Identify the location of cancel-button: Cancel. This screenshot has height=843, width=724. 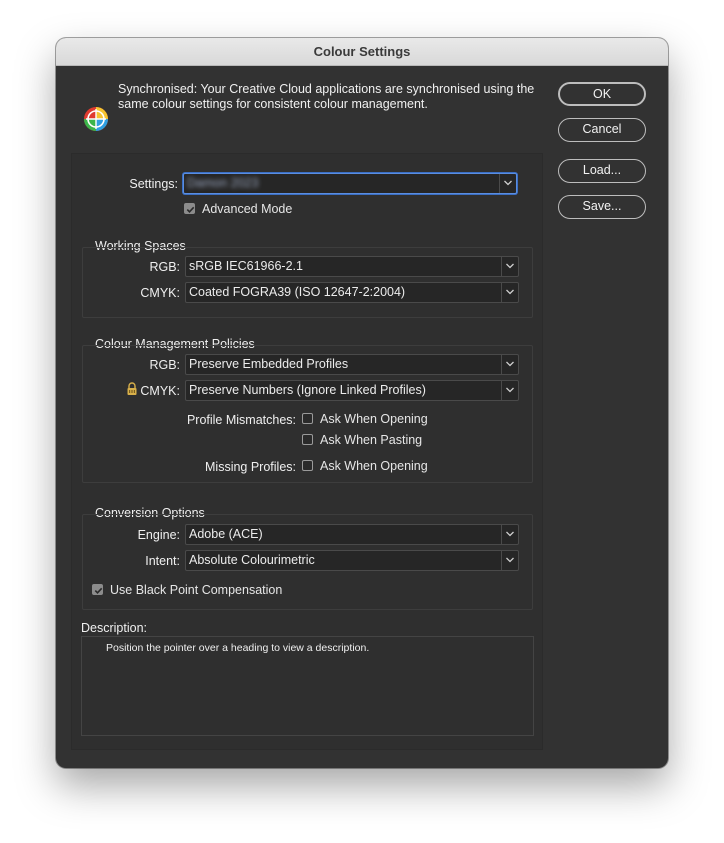
(602, 130).